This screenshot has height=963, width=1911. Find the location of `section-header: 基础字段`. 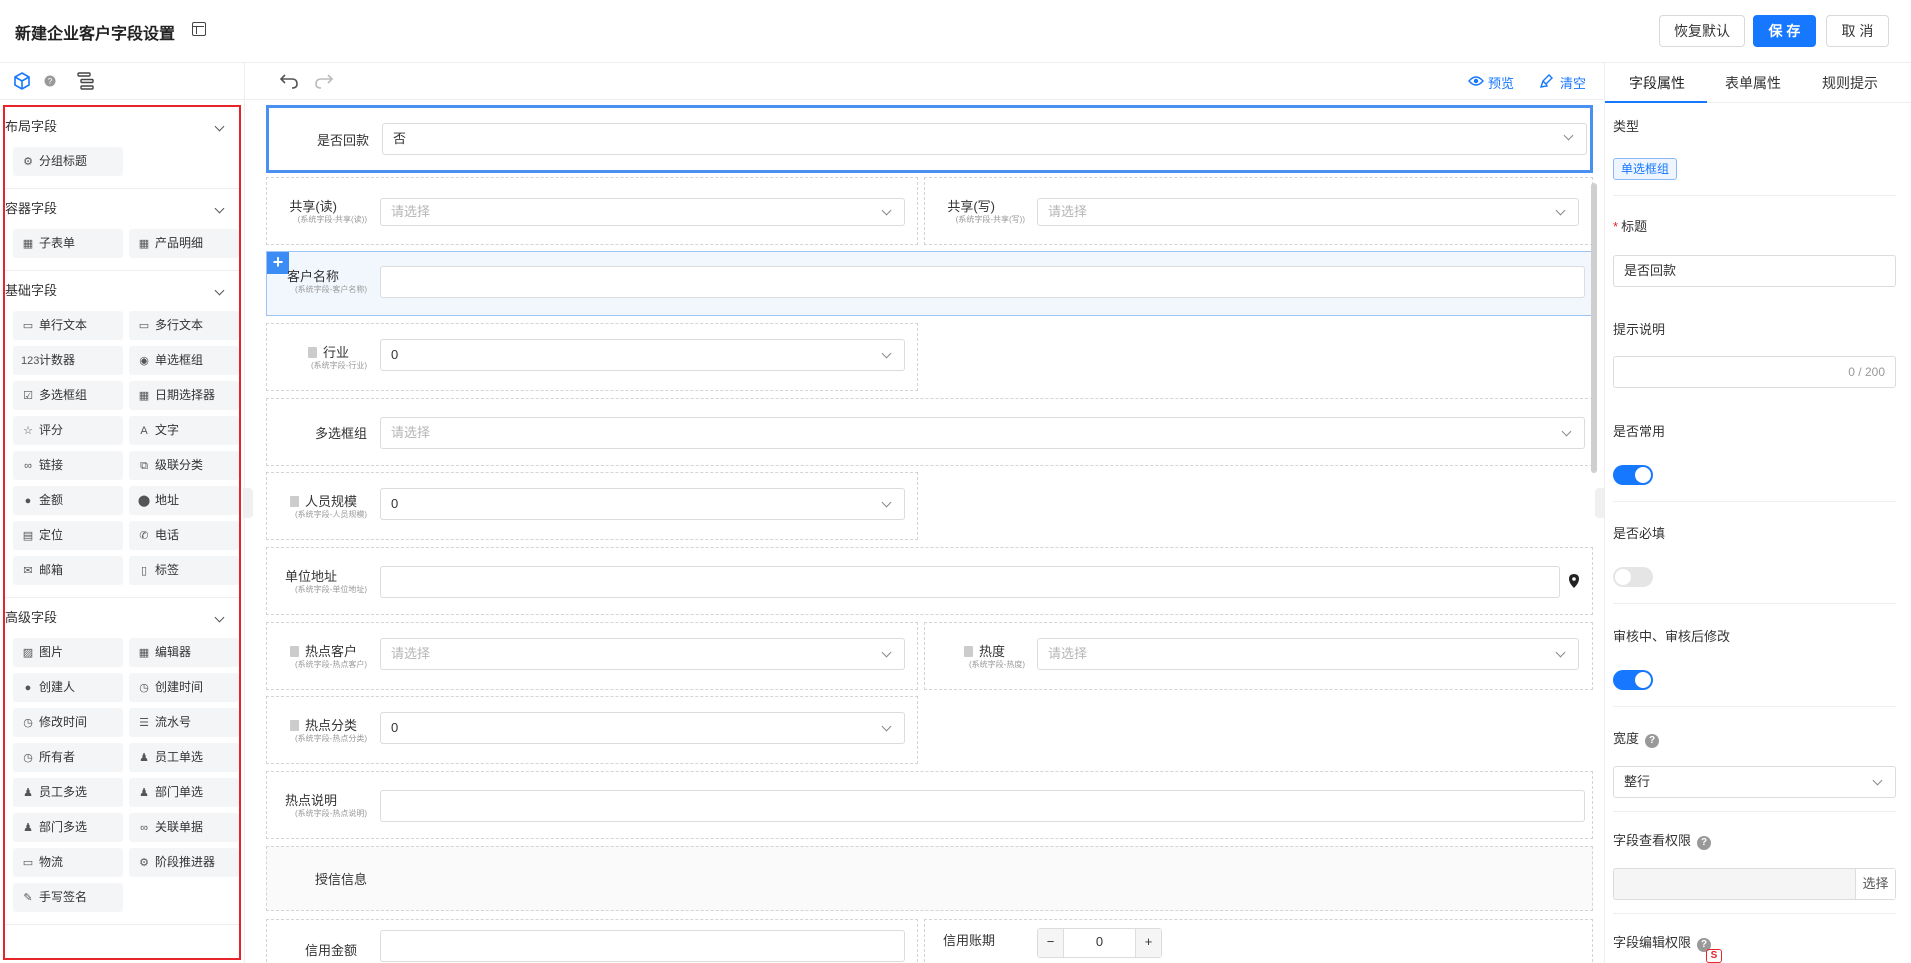

section-header: 基础字段 is located at coordinates (122, 291).